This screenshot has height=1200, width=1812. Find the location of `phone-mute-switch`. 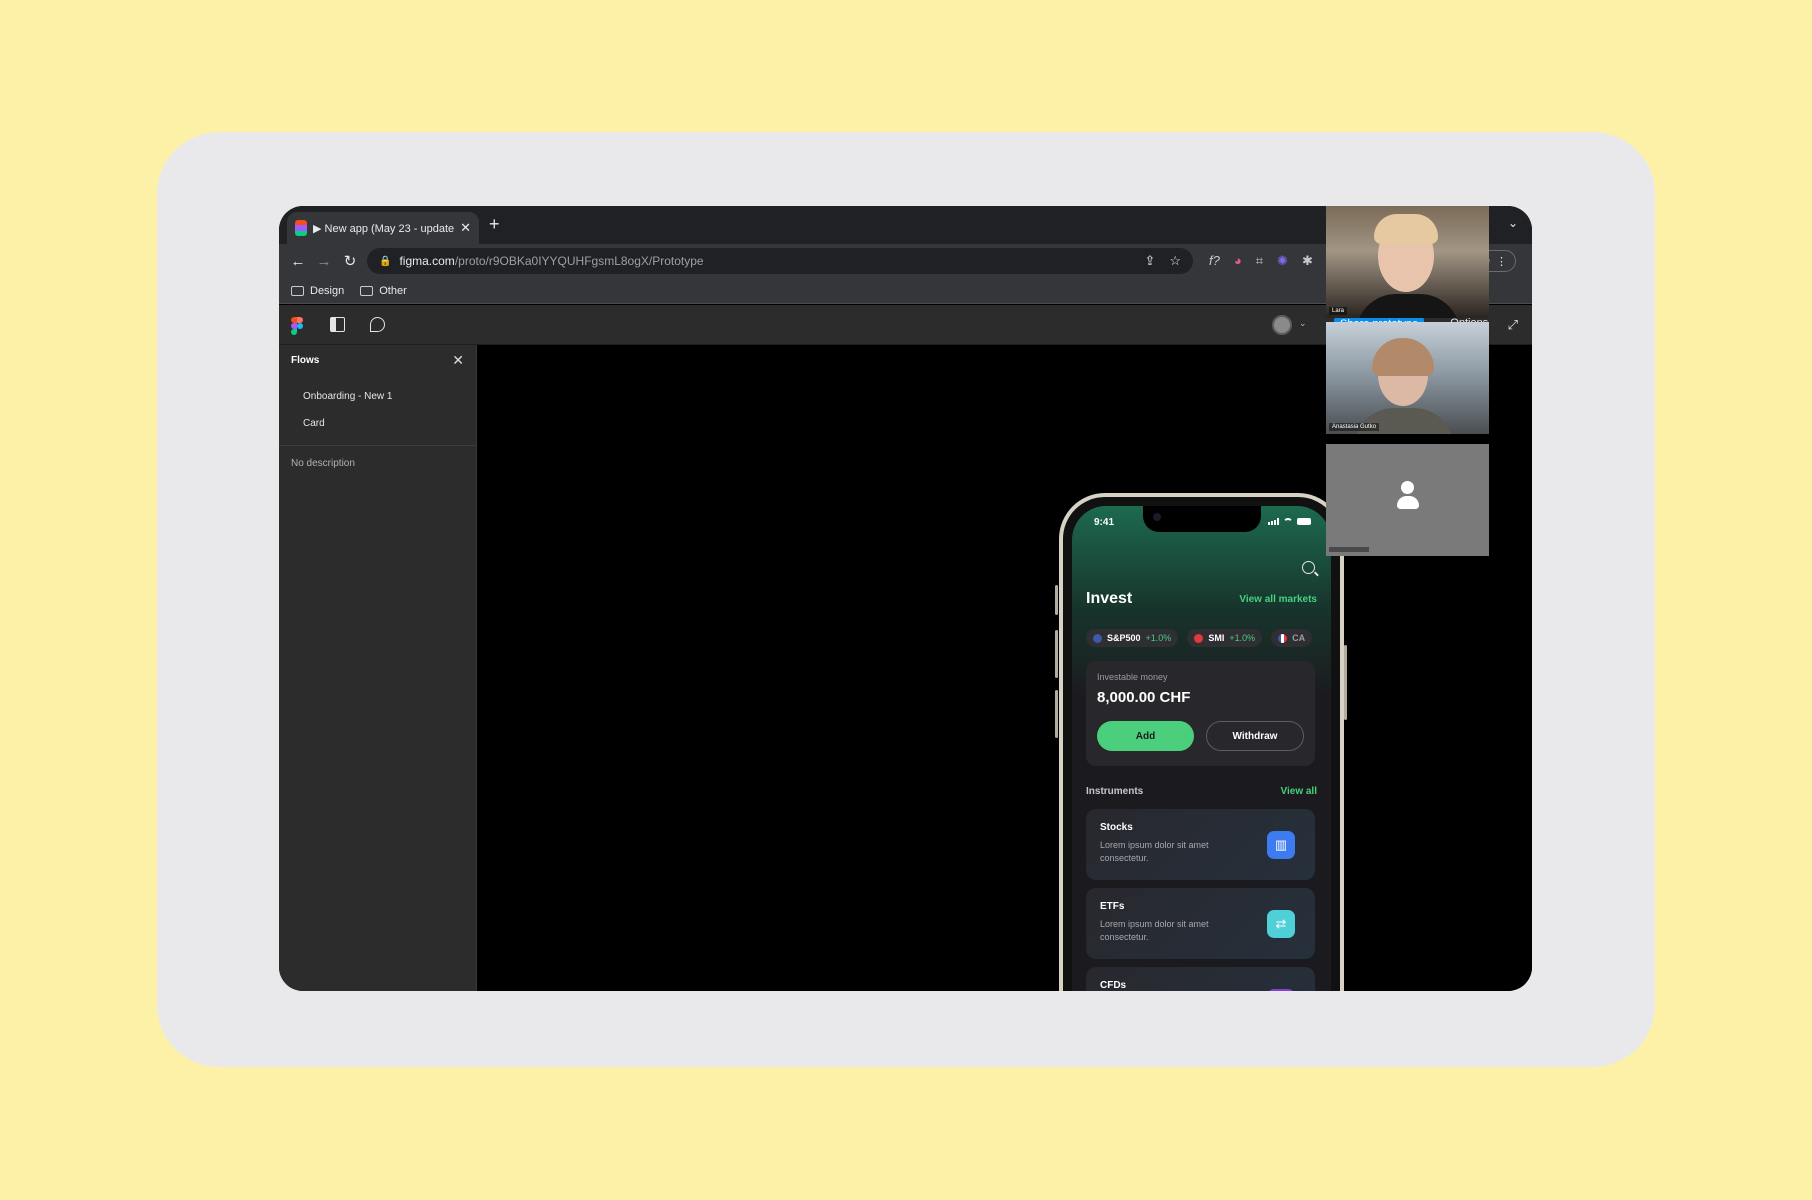

phone-mute-switch is located at coordinates (1056, 714).